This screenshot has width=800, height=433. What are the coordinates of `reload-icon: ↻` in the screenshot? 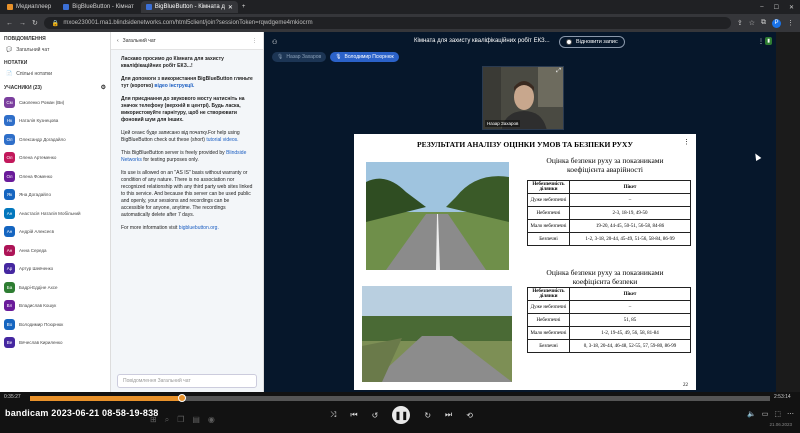 It's located at (35, 23).